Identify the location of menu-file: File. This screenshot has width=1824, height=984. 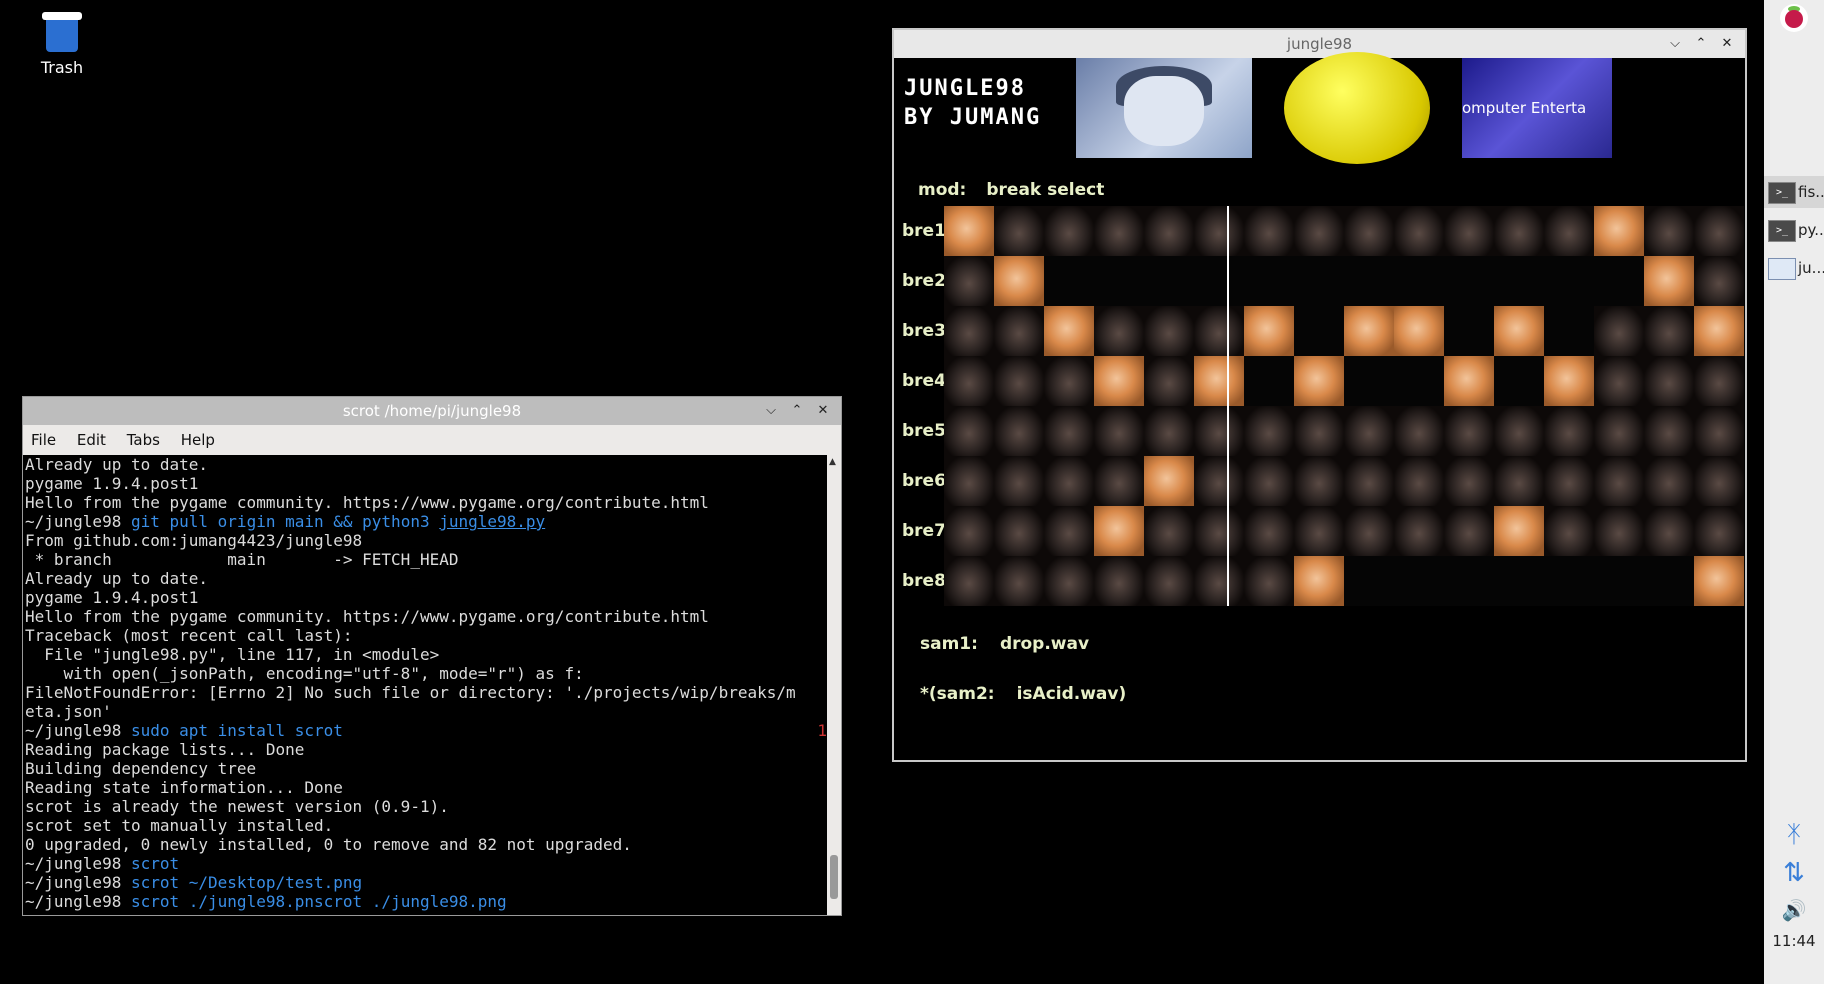
(43, 440).